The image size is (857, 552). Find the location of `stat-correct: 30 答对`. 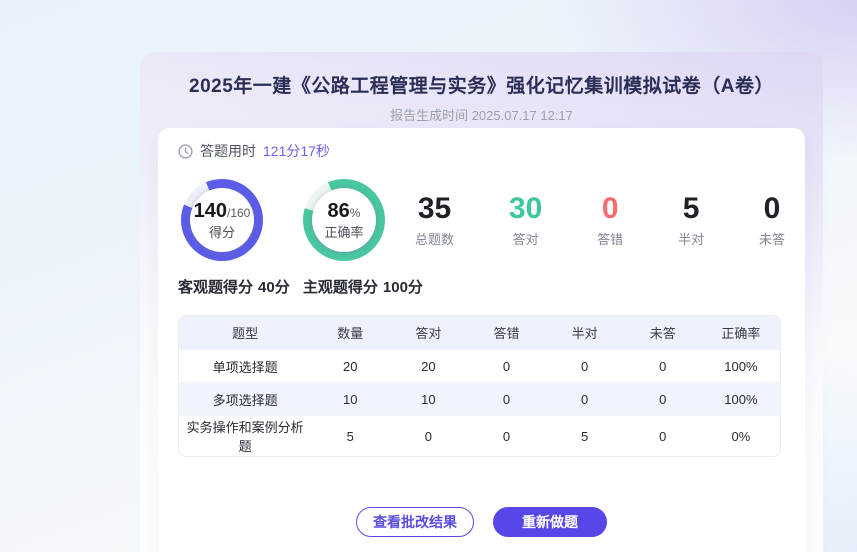

stat-correct: 30 答对 is located at coordinates (525, 219).